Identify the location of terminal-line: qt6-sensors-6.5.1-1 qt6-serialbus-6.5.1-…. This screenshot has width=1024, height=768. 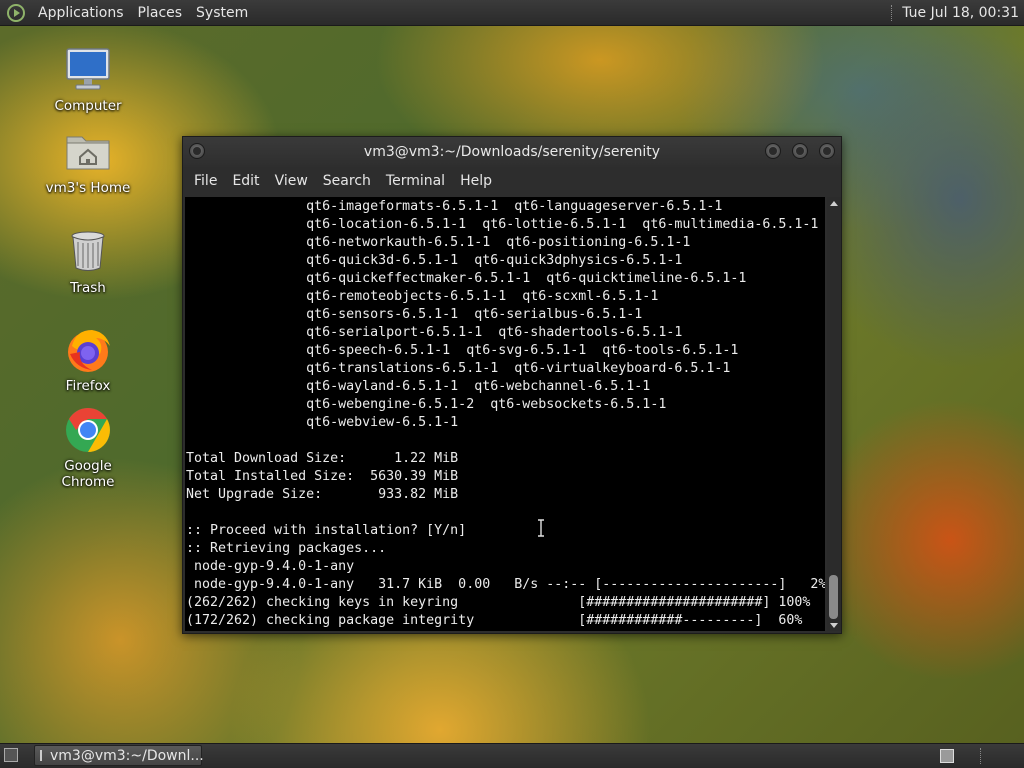
(414, 314).